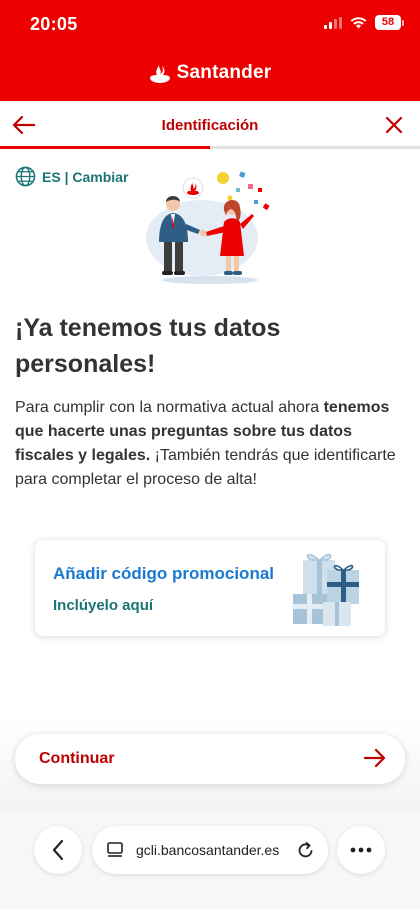 Image resolution: width=420 pixels, height=909 pixels. I want to click on headline-line-2: personales!, so click(85, 364).